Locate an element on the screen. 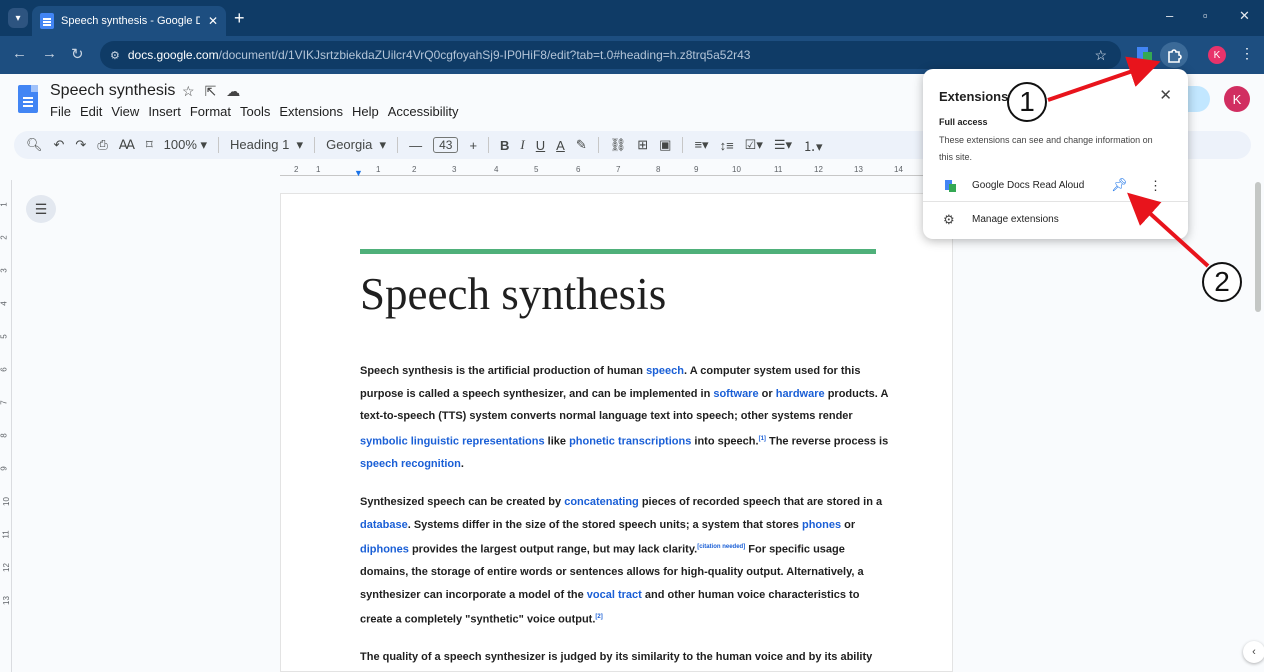 This screenshot has height=672, width=1264. indent-marker-icon: ▼ is located at coordinates (358, 173).